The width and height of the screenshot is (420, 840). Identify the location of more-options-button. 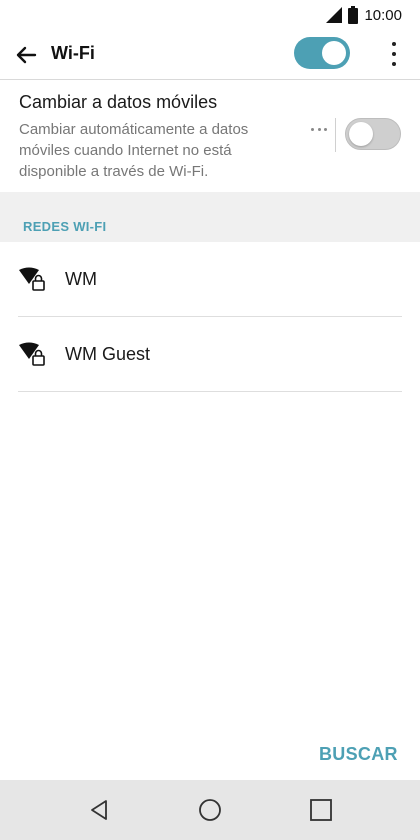
(394, 54).